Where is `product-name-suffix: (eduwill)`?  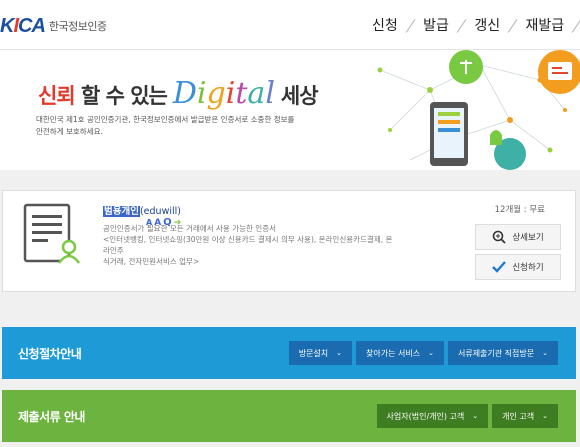 product-name-suffix: (eduwill) is located at coordinates (160, 211).